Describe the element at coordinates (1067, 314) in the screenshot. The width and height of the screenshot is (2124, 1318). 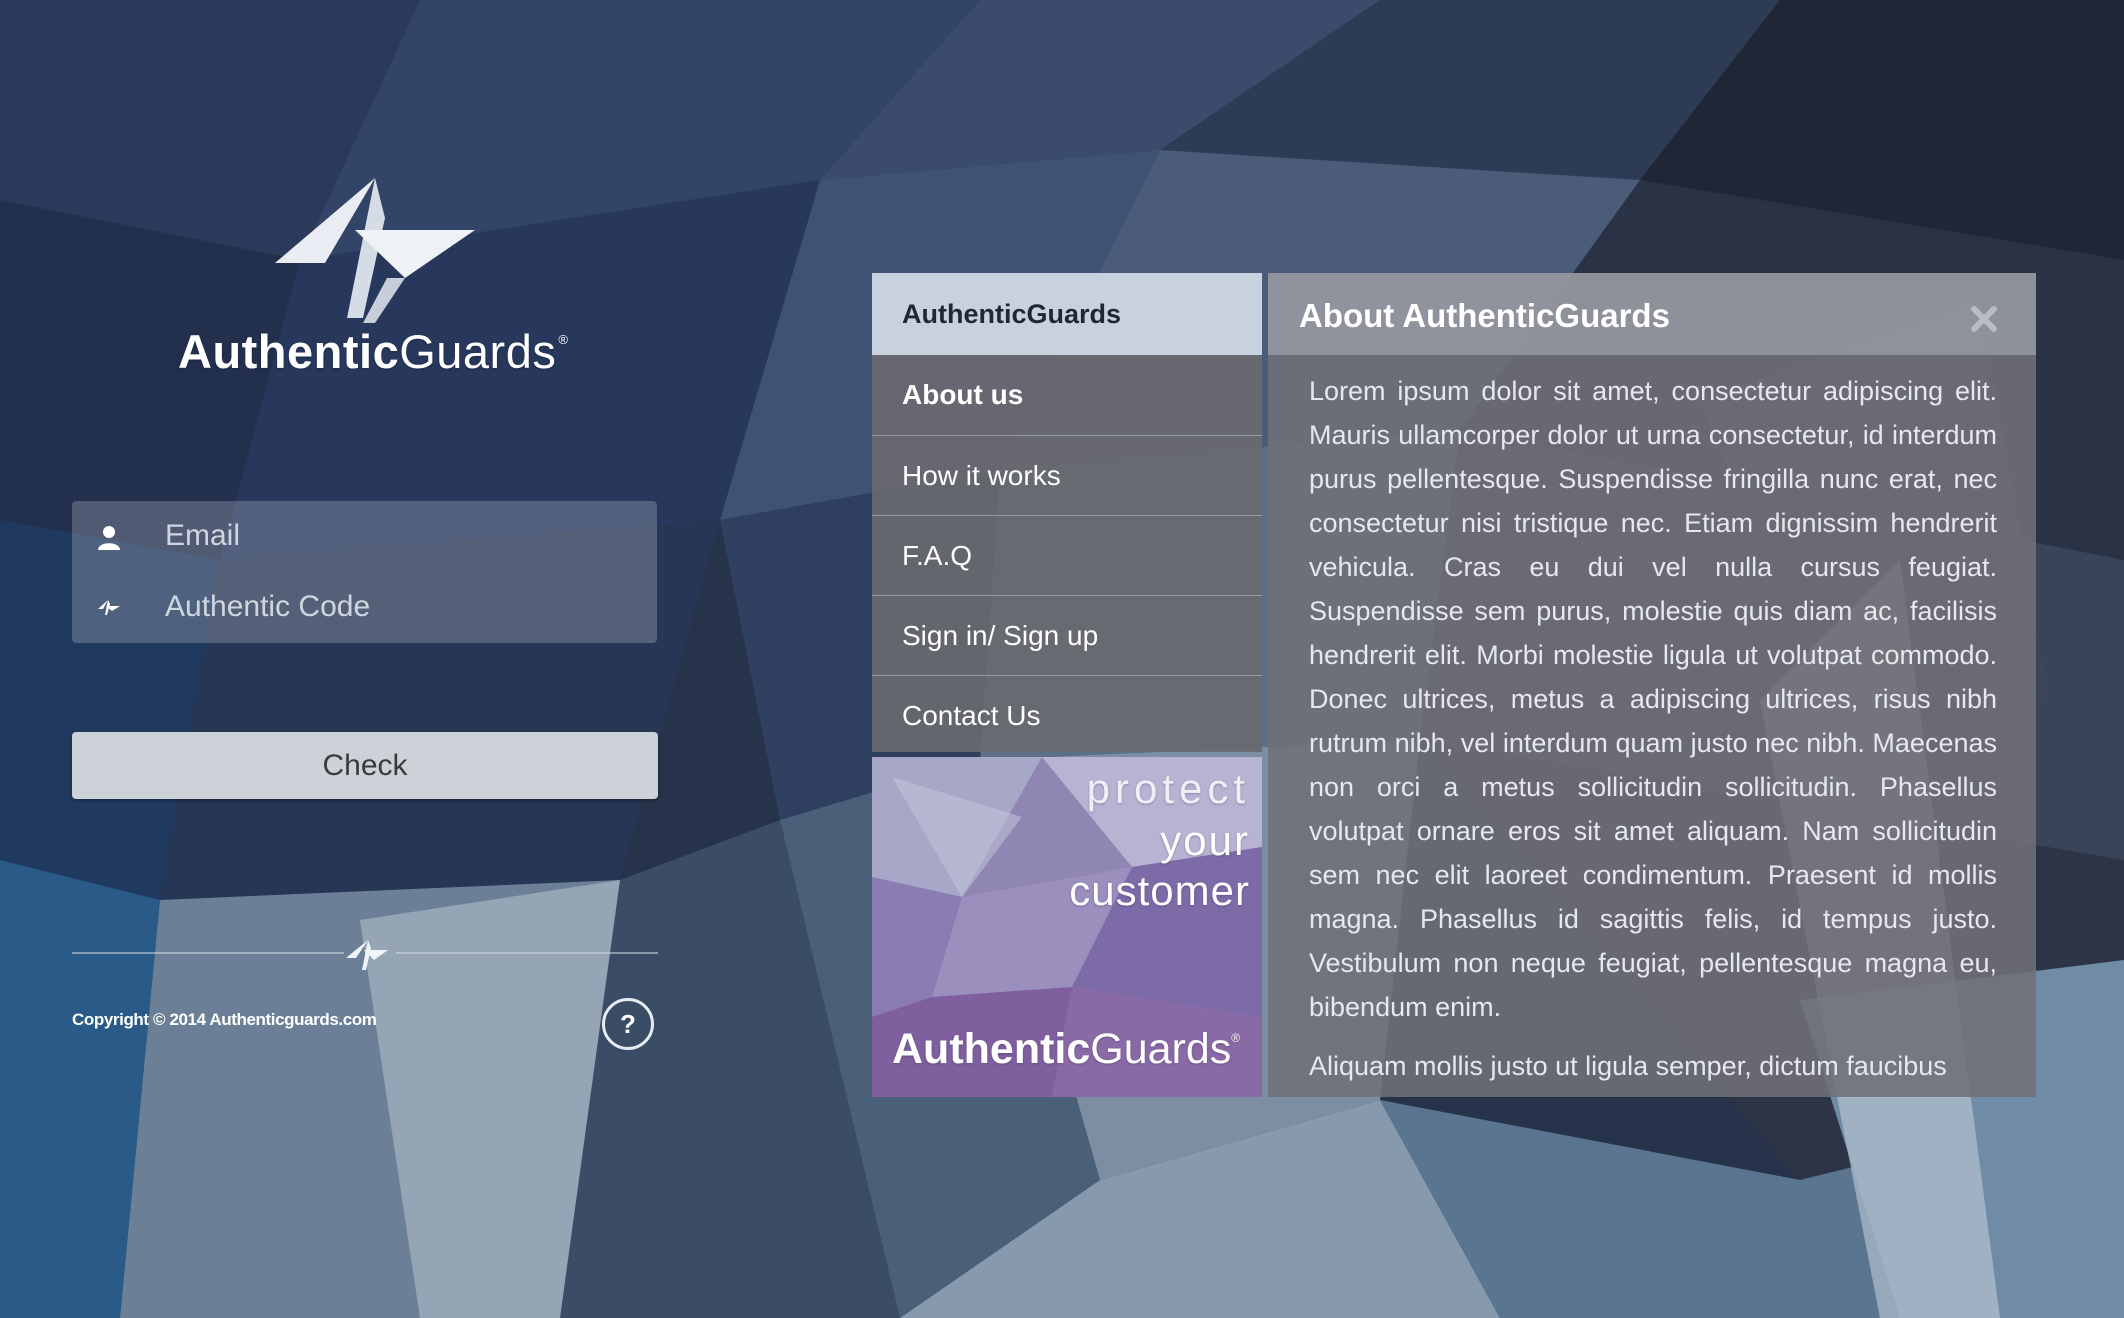
I see `nav-header: AuthenticGuards` at that location.